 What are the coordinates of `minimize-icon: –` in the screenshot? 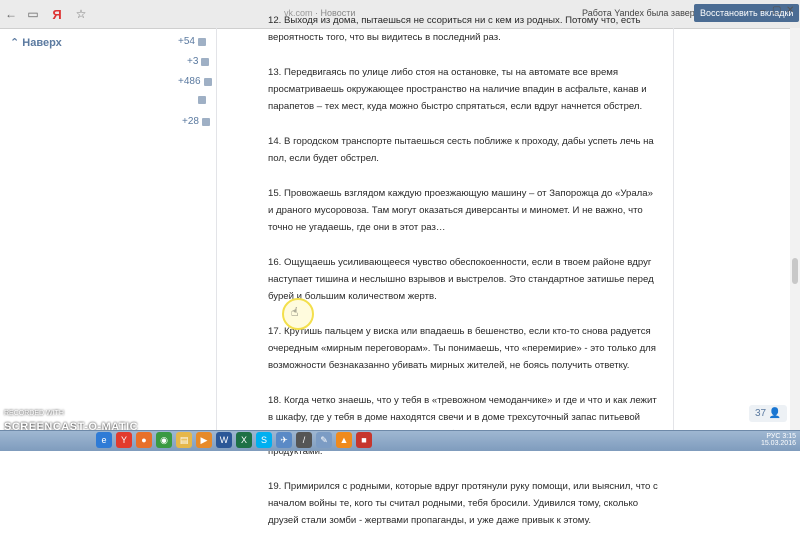 It's located at (763, 10).